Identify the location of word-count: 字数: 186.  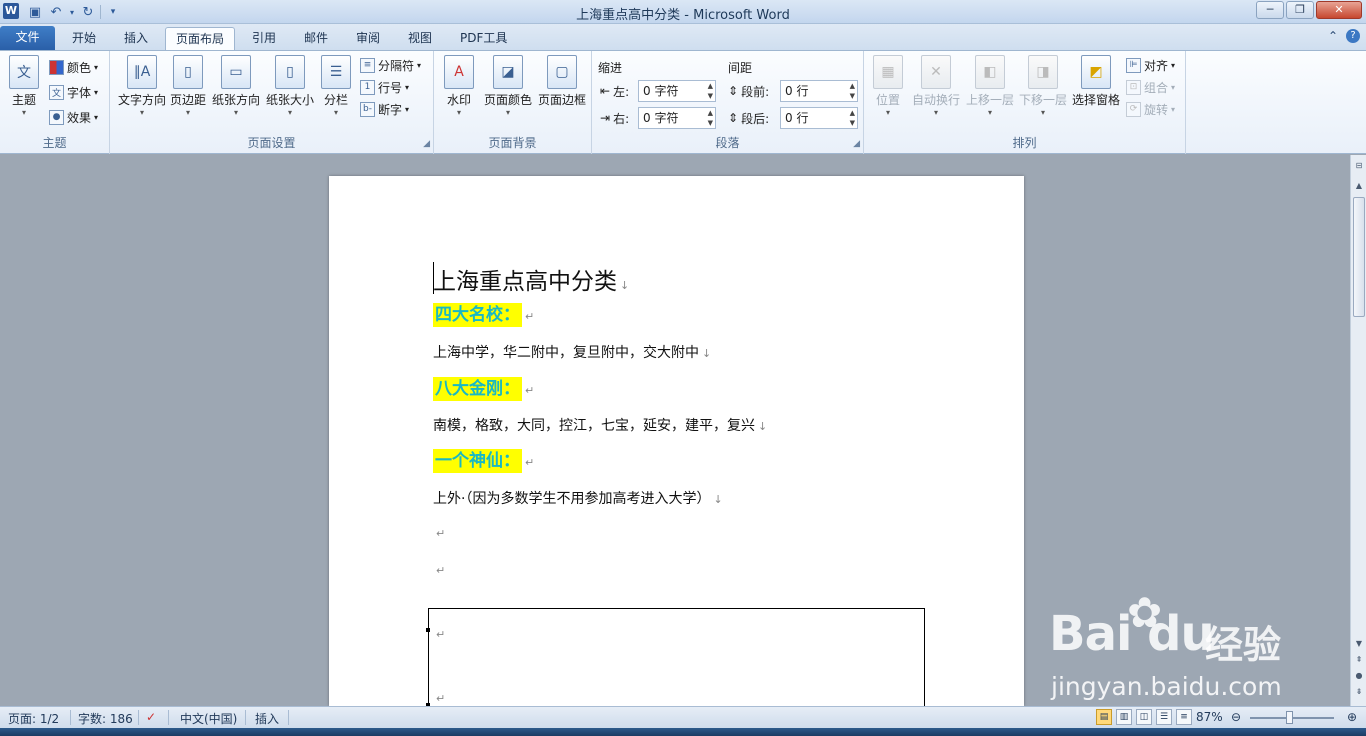
(105, 718).